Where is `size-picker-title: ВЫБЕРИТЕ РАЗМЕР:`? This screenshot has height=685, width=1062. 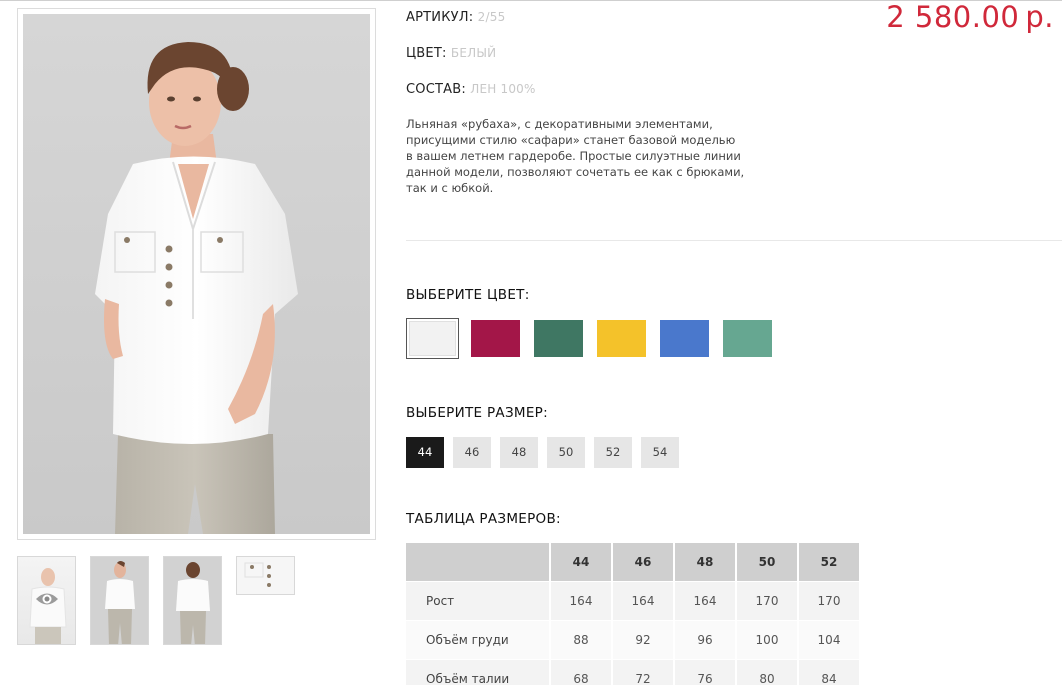 size-picker-title: ВЫБЕРИТЕ РАЗМЕР: is located at coordinates (477, 413).